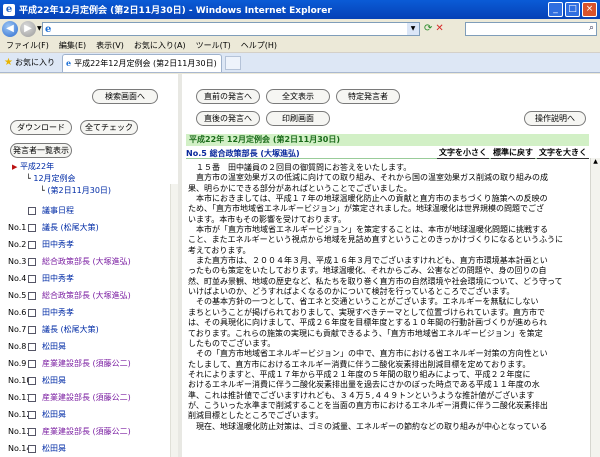 The height and width of the screenshot is (457, 600). What do you see at coordinates (109, 127) in the screenshot?
I see `check-all-button: 全てチェック` at bounding box center [109, 127].